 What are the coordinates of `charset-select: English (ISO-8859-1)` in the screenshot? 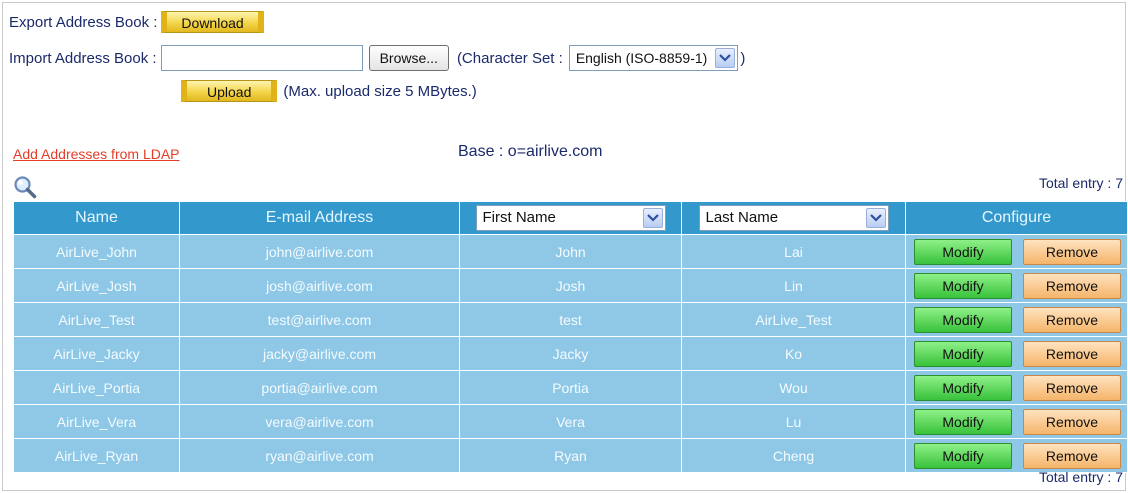 It's located at (653, 58).